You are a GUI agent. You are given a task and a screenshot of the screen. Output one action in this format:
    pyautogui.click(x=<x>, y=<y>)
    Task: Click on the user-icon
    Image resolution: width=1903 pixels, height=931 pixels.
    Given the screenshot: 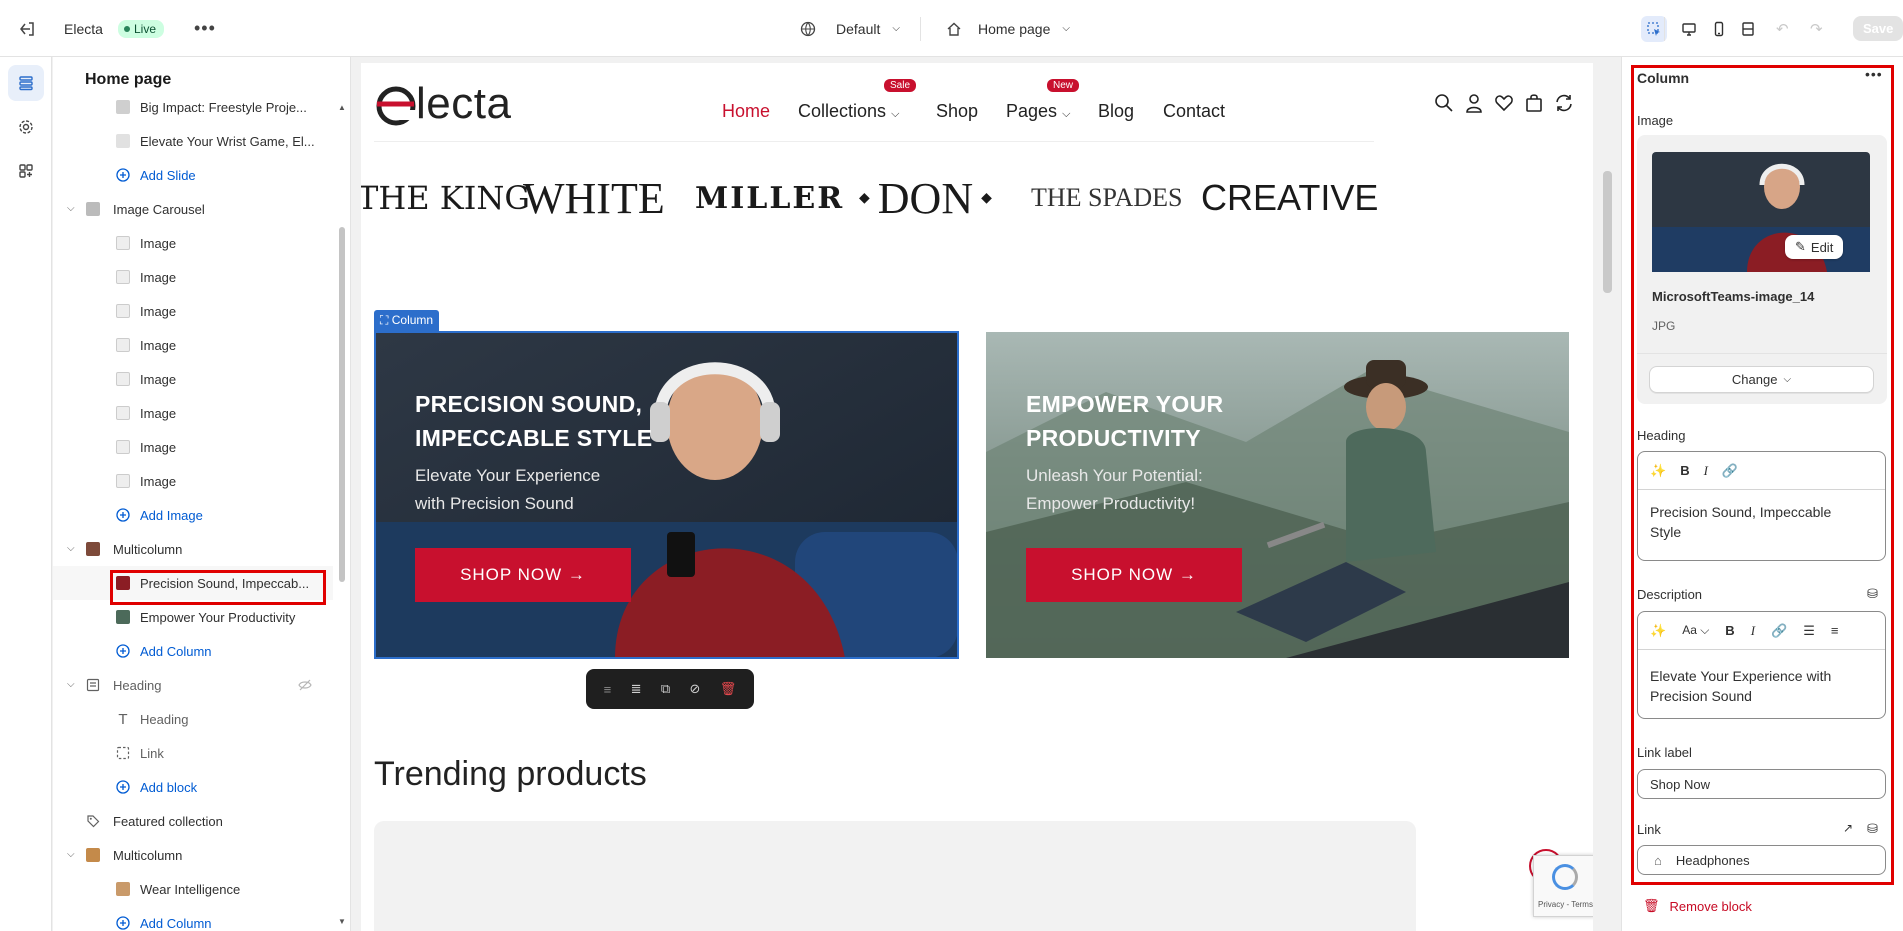 What is the action you would take?
    pyautogui.click(x=1474, y=103)
    